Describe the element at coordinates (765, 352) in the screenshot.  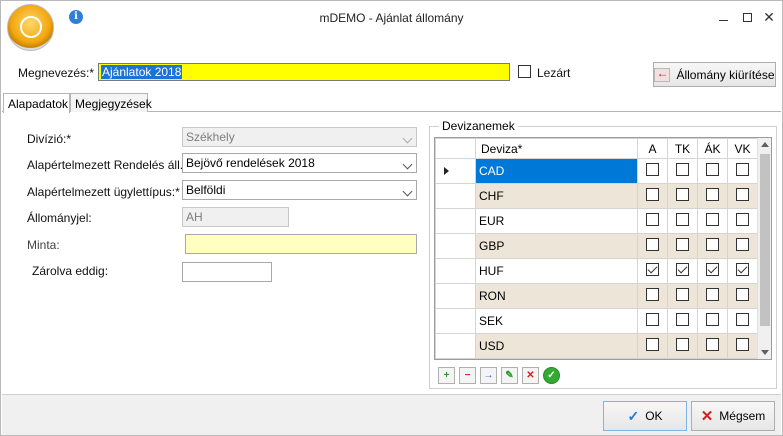
I see `scroll-down-icon` at that location.